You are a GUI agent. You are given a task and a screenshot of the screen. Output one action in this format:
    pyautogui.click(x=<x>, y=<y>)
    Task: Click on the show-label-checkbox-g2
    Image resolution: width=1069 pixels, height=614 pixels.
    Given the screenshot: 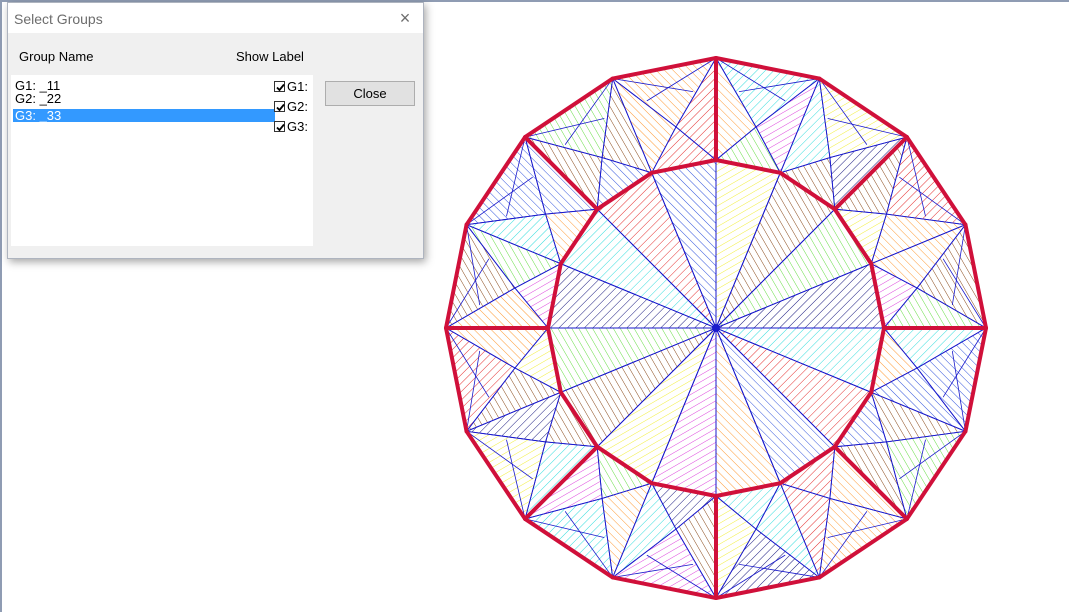 What is the action you would take?
    pyautogui.click(x=279, y=106)
    